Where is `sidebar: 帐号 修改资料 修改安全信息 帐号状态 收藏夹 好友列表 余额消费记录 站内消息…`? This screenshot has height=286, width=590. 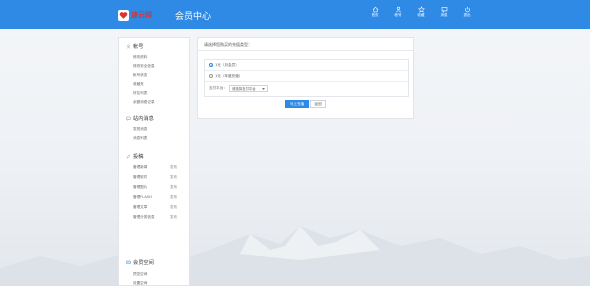
sidebar: 帐号 修改资料 修改安全信息 帐号状态 收藏夹 好友列表 余额消费记录 站内消息… is located at coordinates (154, 161).